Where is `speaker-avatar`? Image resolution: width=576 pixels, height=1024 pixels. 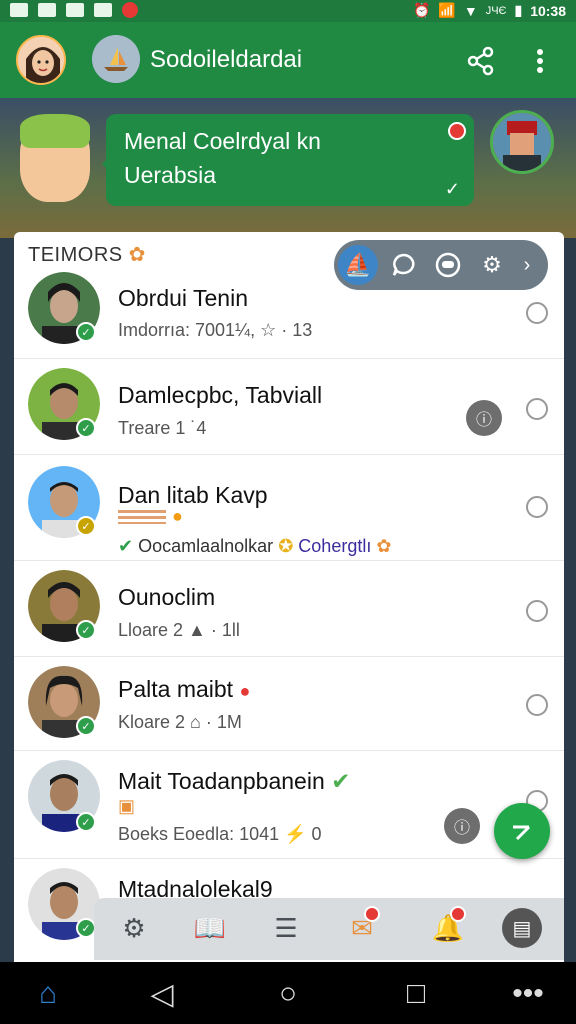 speaker-avatar is located at coordinates (55, 158).